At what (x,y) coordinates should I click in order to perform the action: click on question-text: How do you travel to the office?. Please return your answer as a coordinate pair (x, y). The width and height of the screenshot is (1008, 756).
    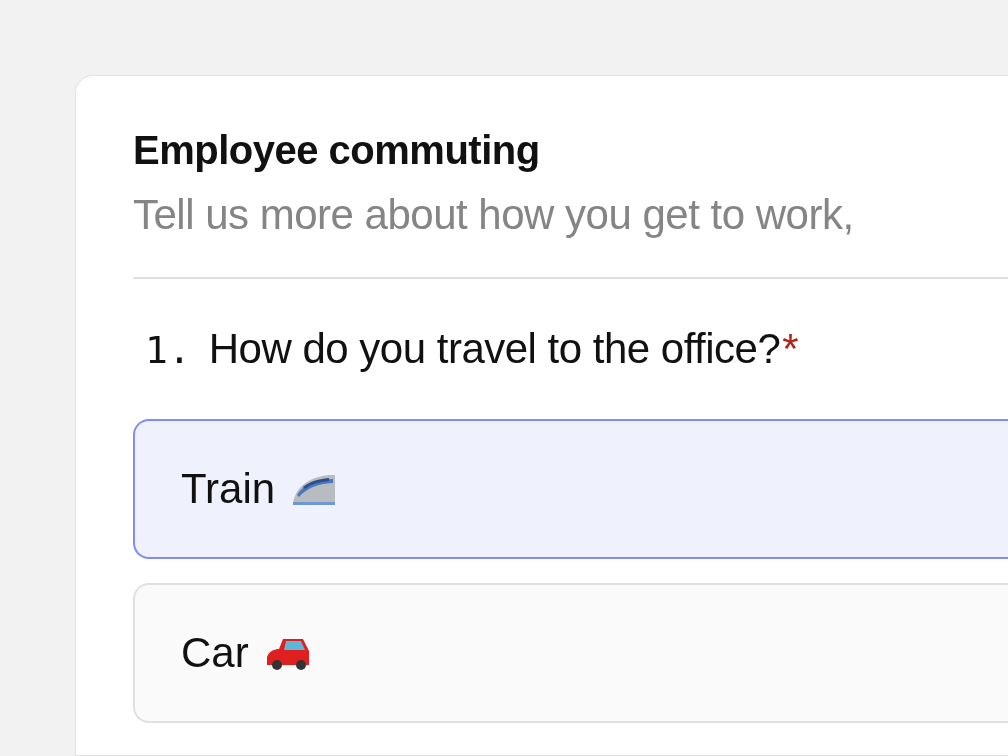
    Looking at the image, I should click on (494, 349).